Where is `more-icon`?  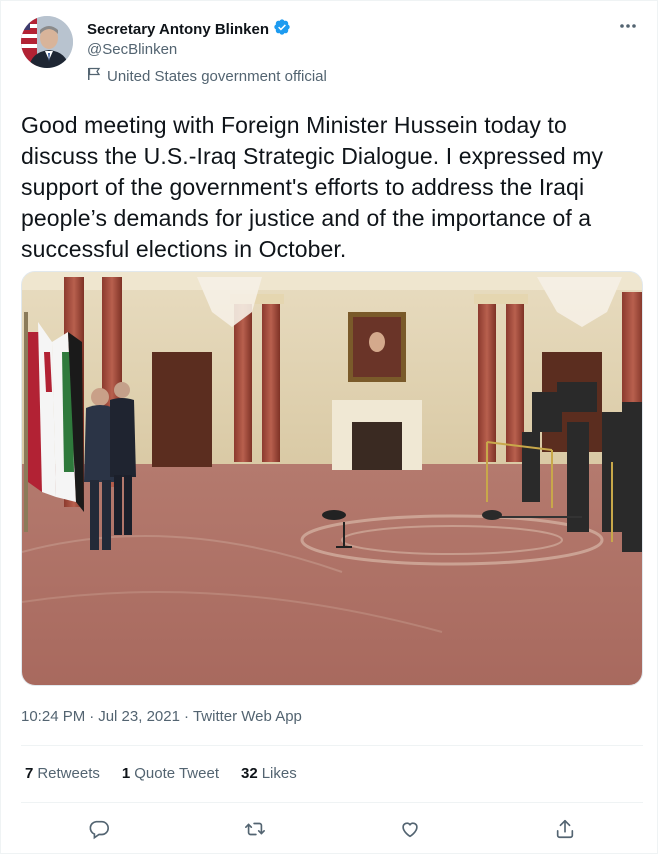
more-icon is located at coordinates (628, 26).